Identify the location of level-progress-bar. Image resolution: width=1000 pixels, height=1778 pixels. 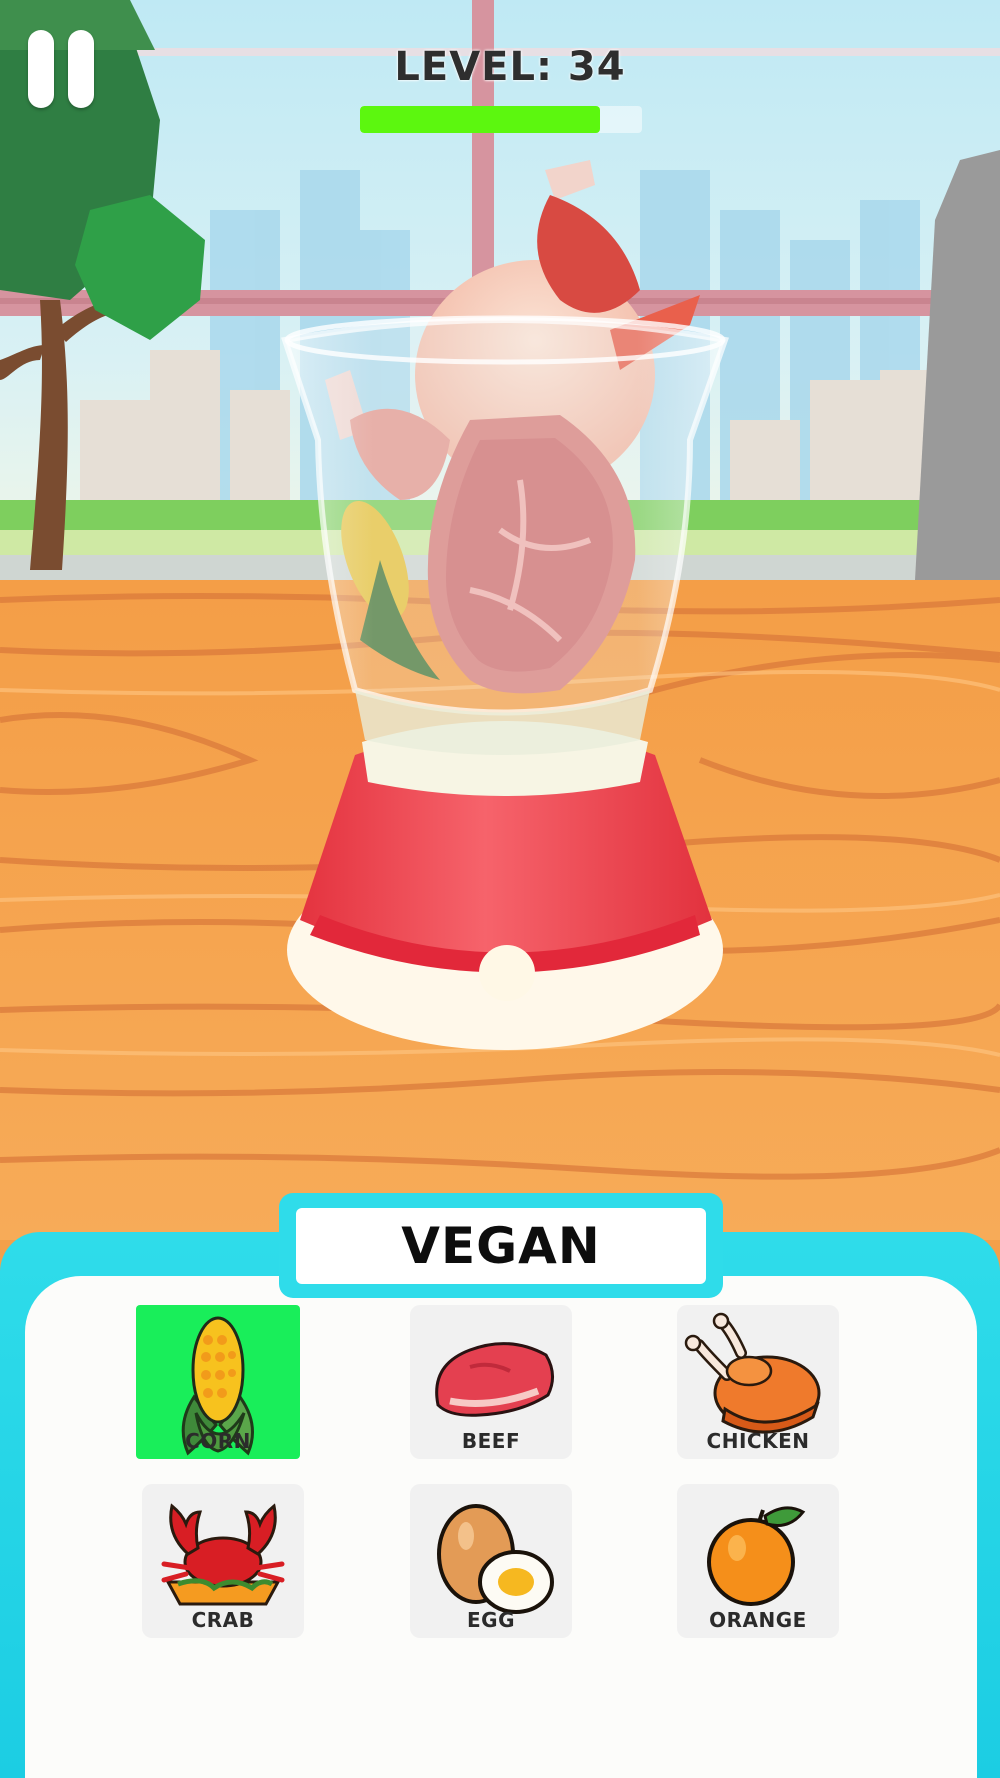
(501, 119).